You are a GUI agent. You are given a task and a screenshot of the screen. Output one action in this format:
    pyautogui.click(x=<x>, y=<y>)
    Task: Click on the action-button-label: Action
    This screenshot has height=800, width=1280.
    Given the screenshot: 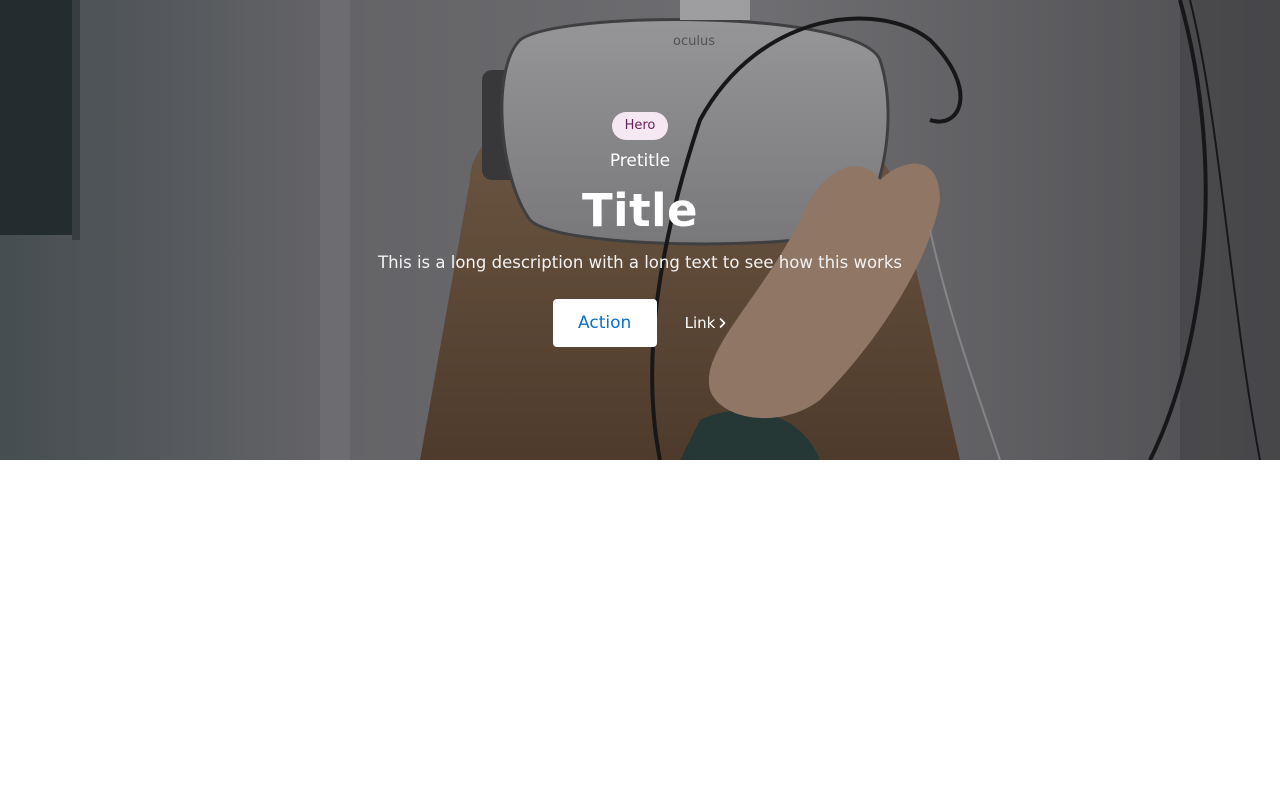 What is the action you would take?
    pyautogui.click(x=605, y=323)
    